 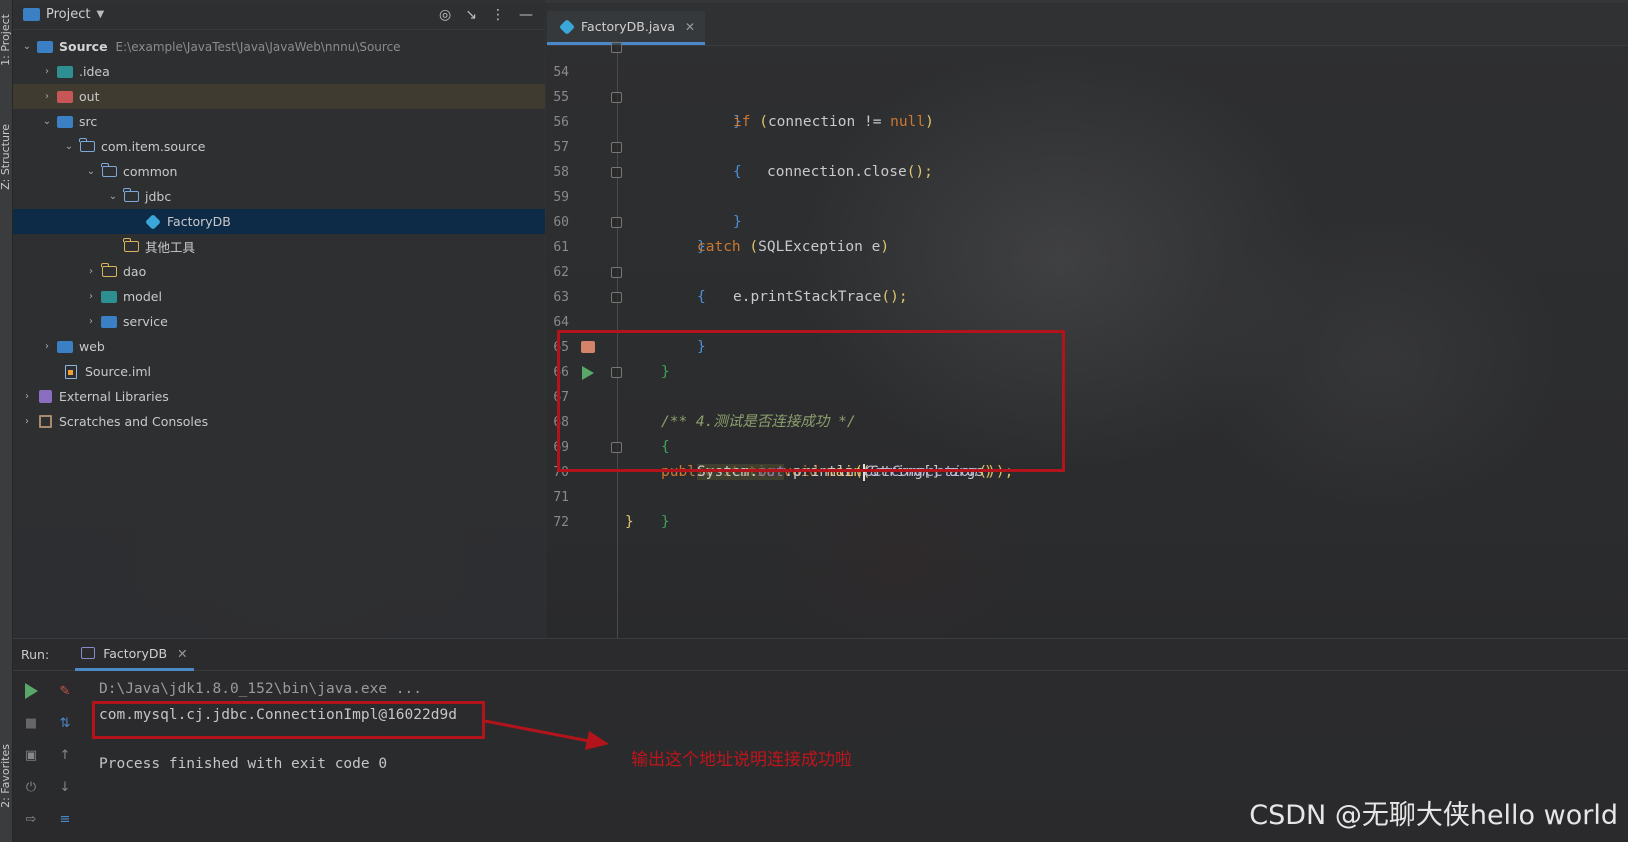 What do you see at coordinates (134, 655) in the screenshot?
I see `run-tab-factorydb: FactoryDB ✕` at bounding box center [134, 655].